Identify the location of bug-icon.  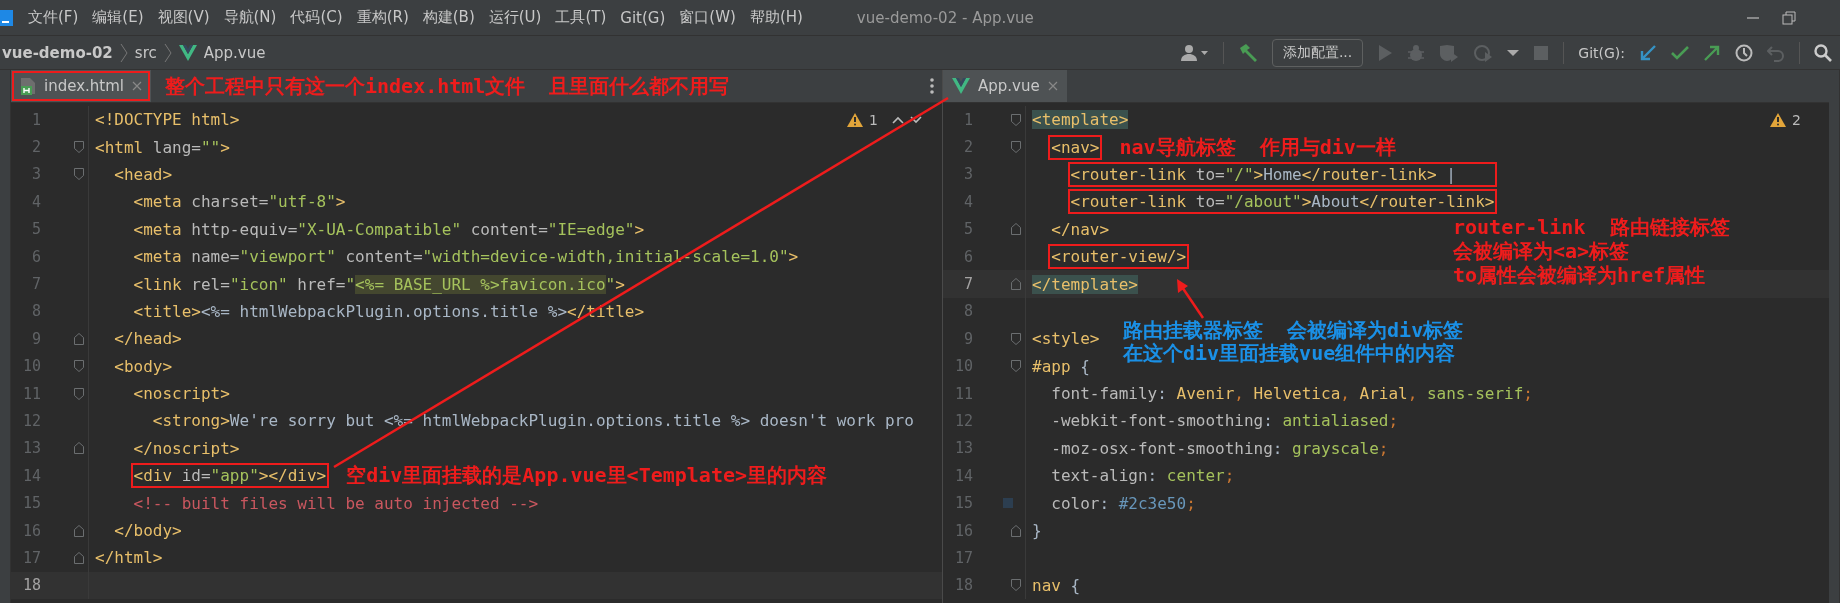
(1416, 52).